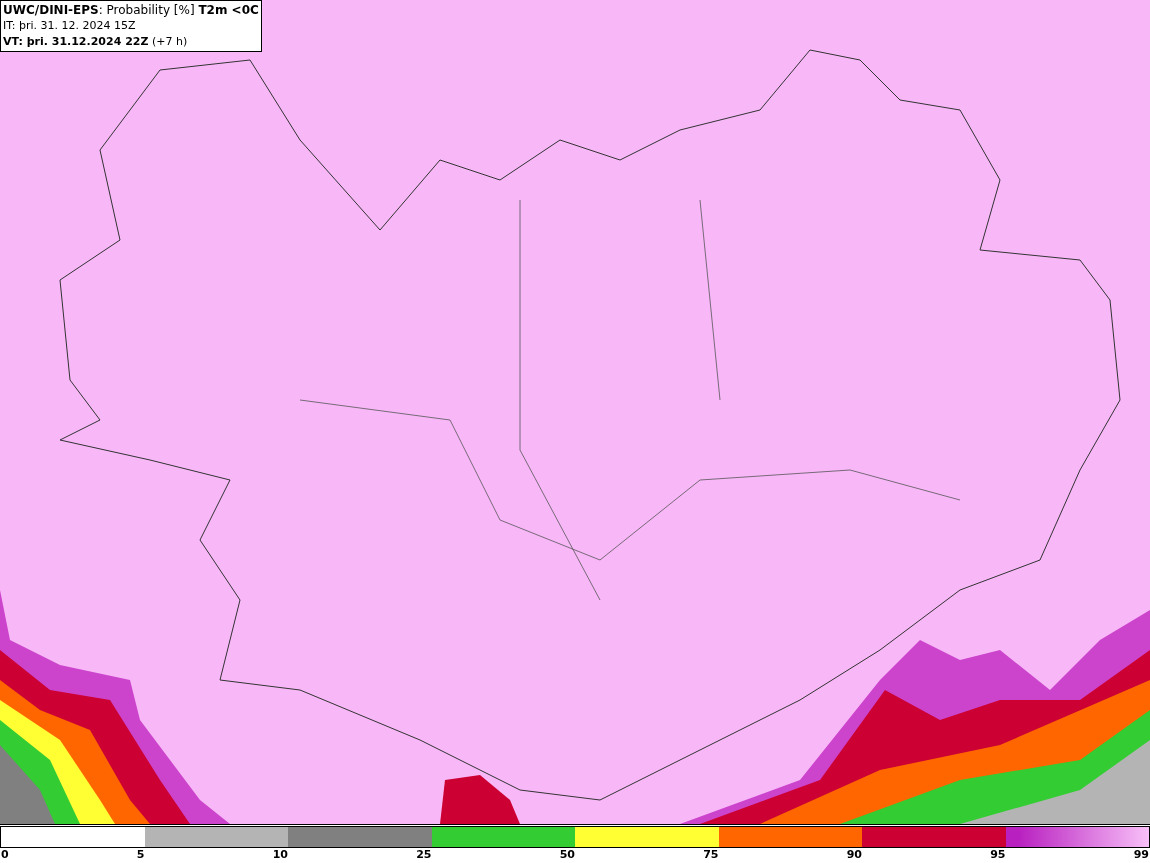  I want to click on scale-label: 5, so click(140, 855).